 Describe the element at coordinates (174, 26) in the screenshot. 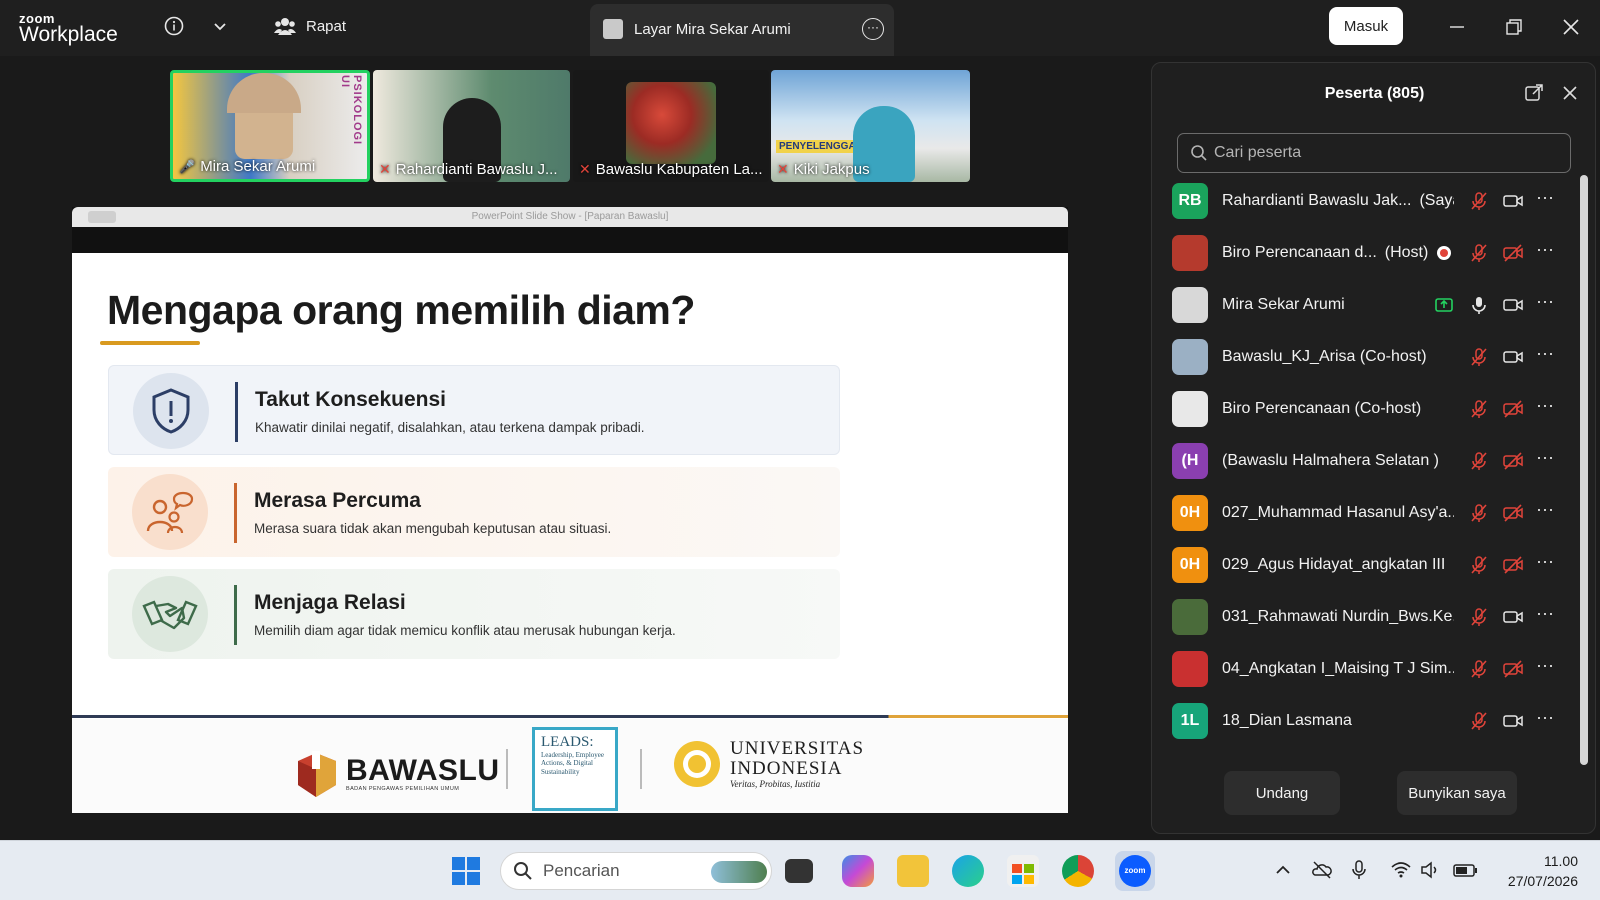

I see `info-icon` at that location.